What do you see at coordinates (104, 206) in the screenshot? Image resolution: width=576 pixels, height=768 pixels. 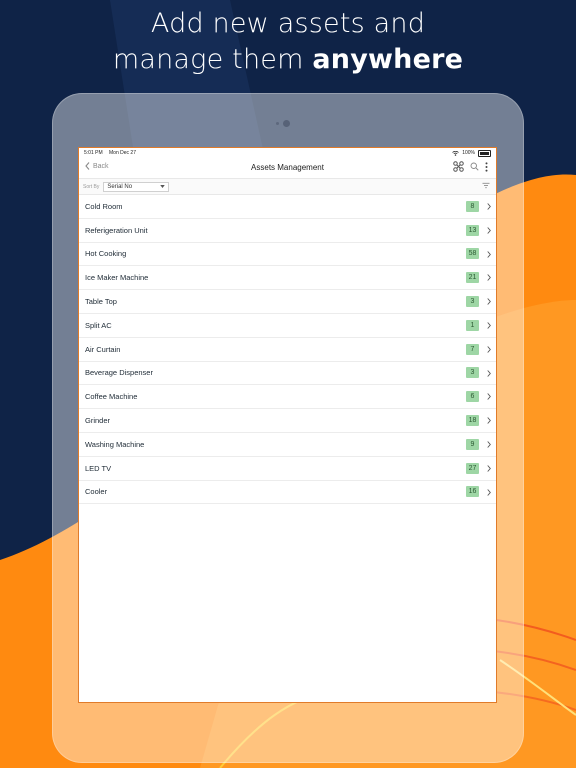 I see `asset-name: Cold Room` at bounding box center [104, 206].